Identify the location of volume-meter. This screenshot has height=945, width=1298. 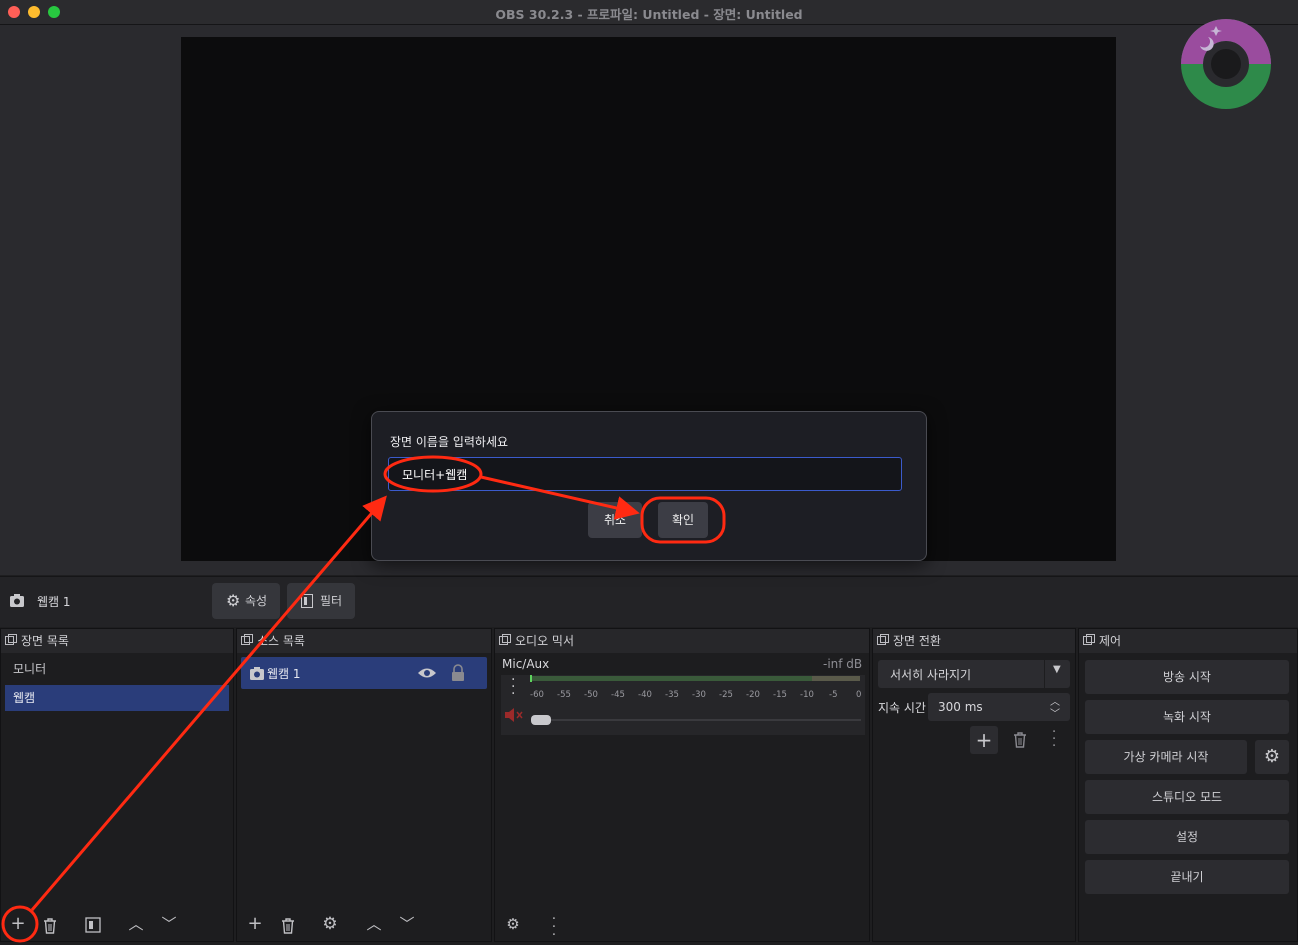
(671, 678).